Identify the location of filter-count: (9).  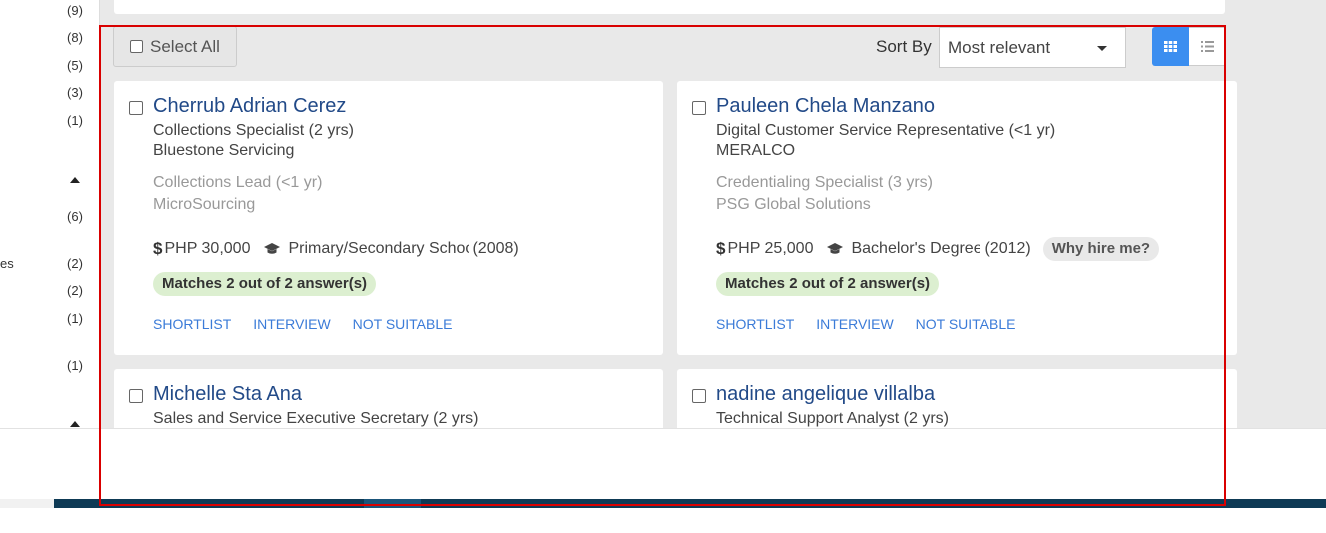
(75, 10).